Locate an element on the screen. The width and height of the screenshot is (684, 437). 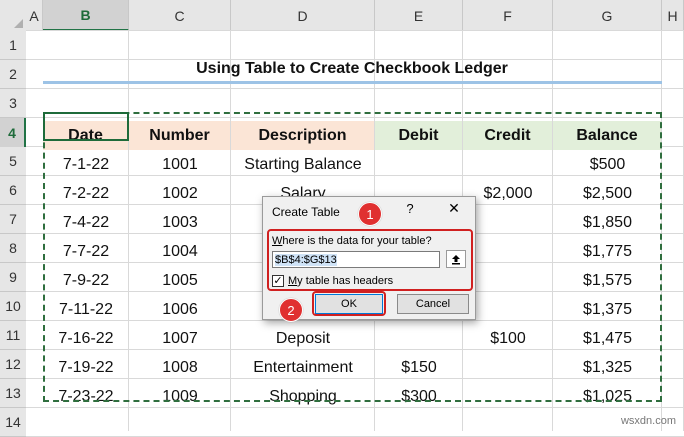
collapse-dialog-button is located at coordinates (456, 259).